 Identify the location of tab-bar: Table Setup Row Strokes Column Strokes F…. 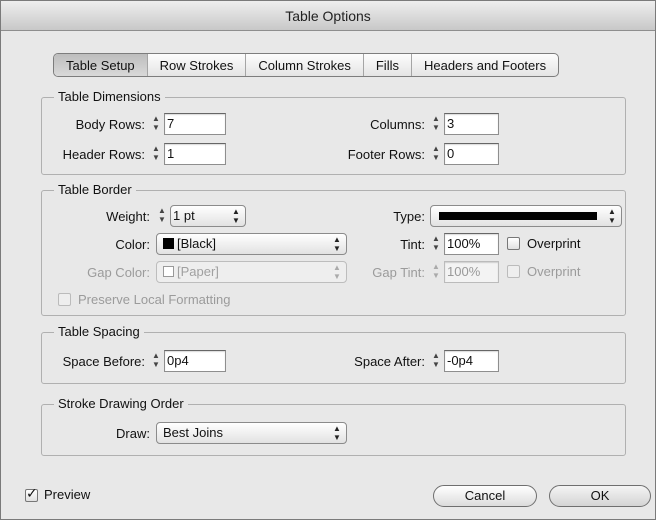
(306, 65).